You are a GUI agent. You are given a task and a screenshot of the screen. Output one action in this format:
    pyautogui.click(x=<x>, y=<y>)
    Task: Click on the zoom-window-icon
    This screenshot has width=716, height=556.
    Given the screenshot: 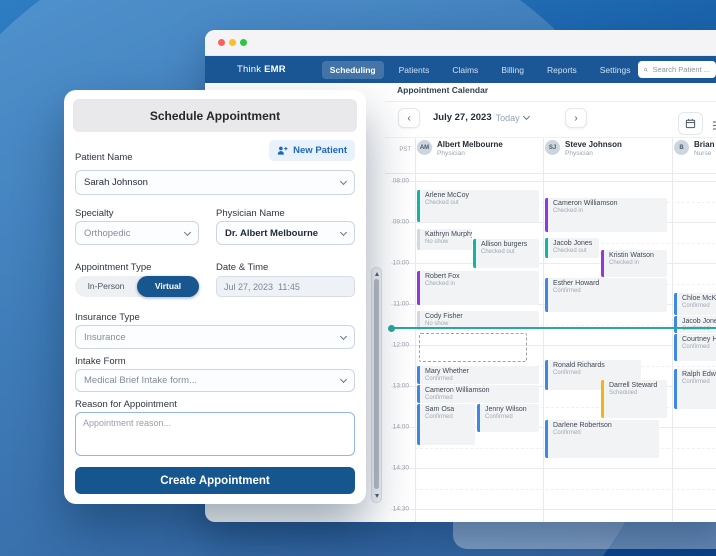 What is the action you would take?
    pyautogui.click(x=243, y=42)
    